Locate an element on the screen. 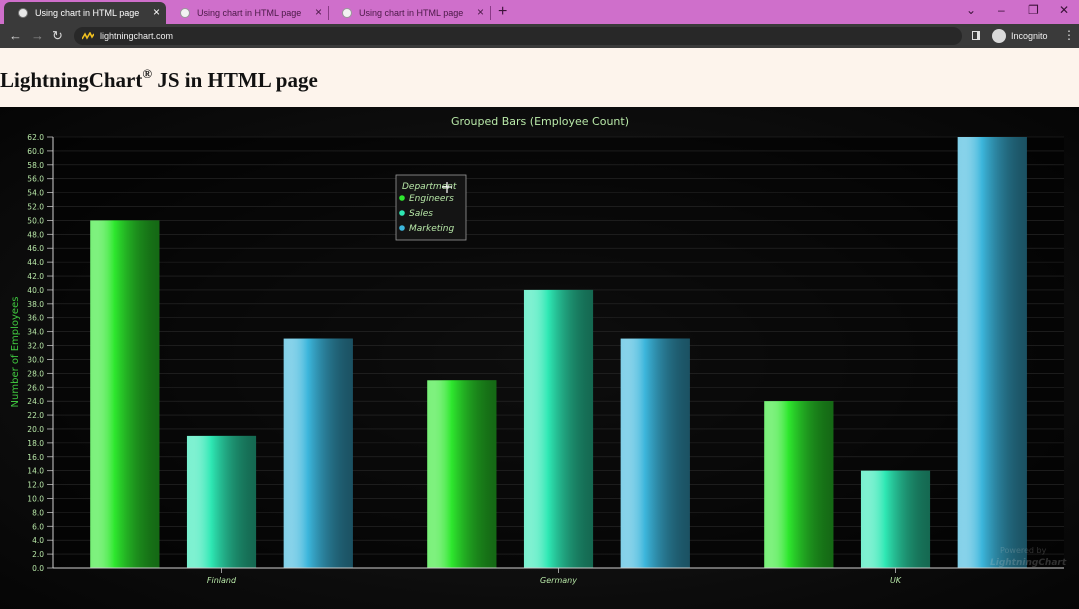  minimize-button: – is located at coordinates (1001, 10).